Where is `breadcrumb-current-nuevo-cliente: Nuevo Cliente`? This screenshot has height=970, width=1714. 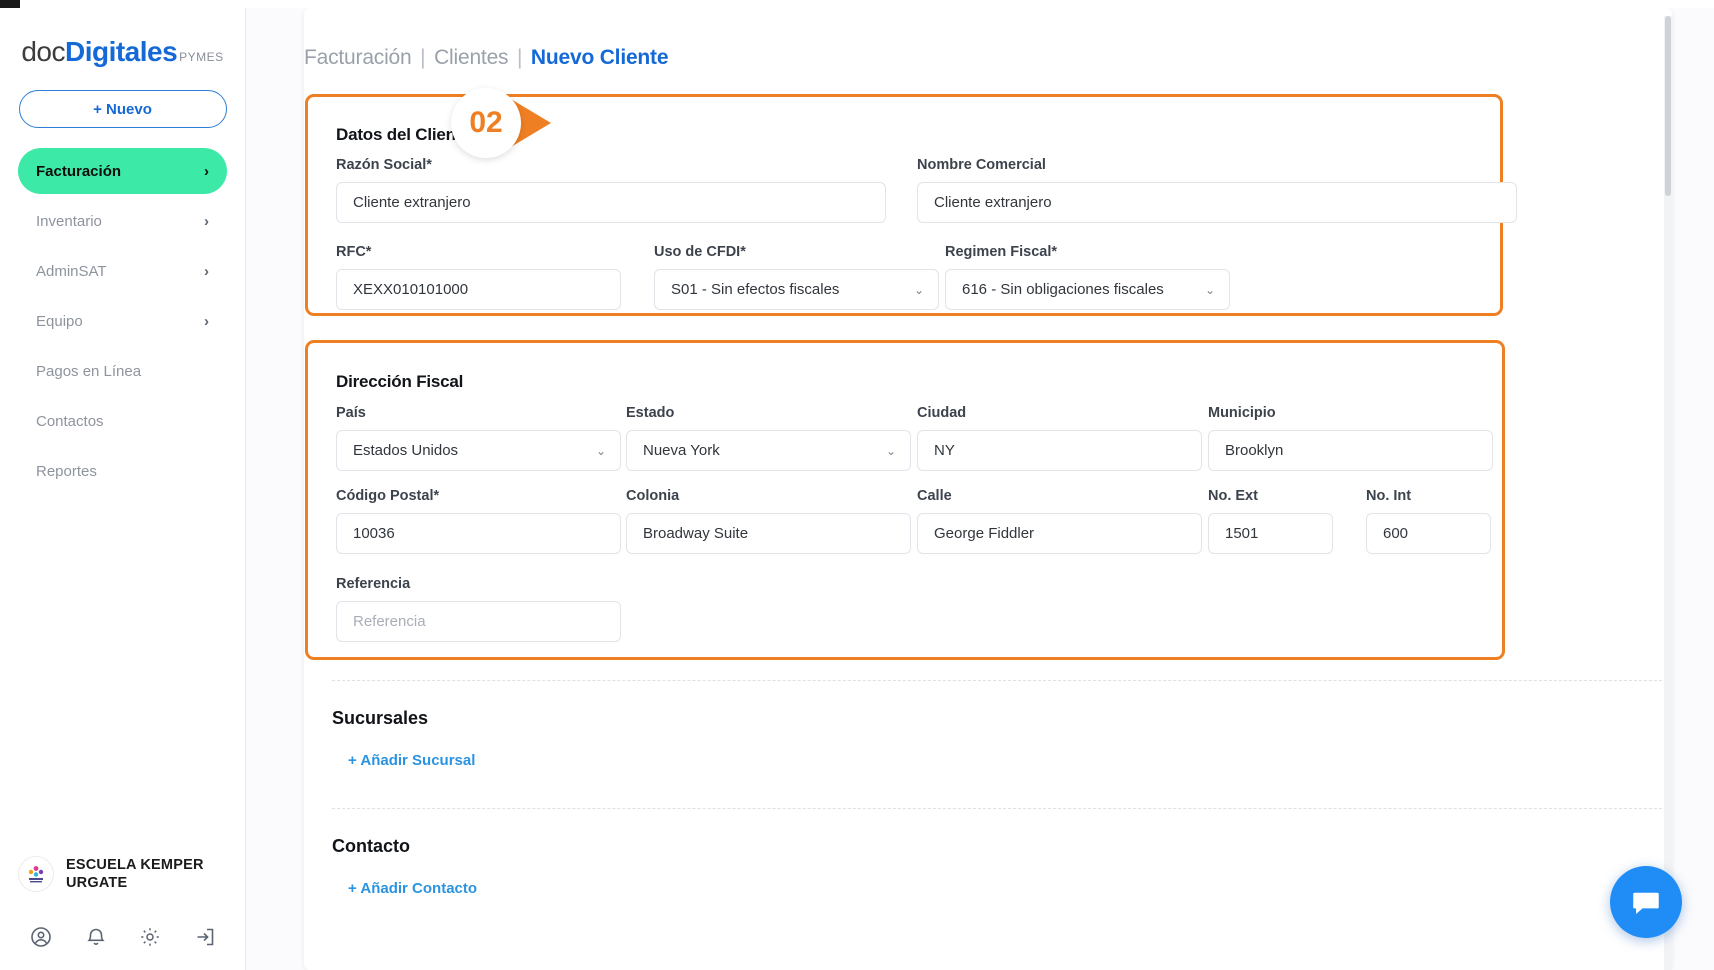
breadcrumb-current-nuevo-cliente: Nuevo Cliente is located at coordinates (599, 57).